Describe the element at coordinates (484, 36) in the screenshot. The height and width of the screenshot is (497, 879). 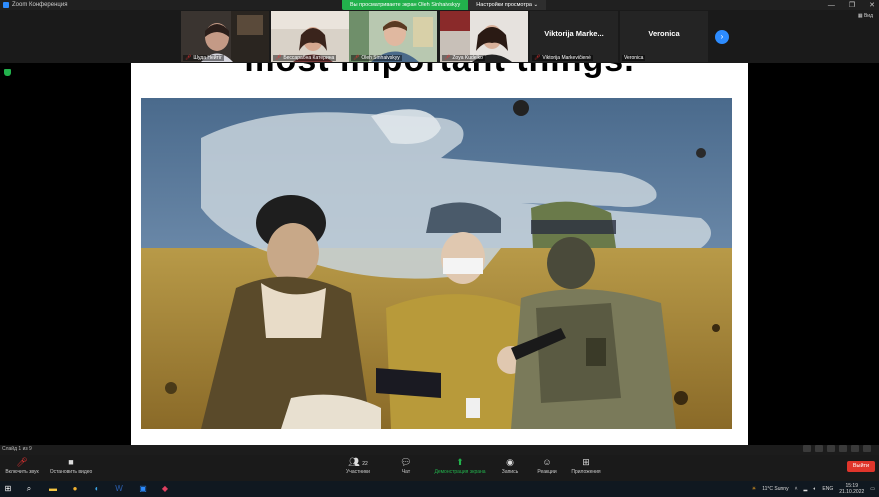
I see `participant-tile: 🎤︎ Zoya Kudelko` at that location.